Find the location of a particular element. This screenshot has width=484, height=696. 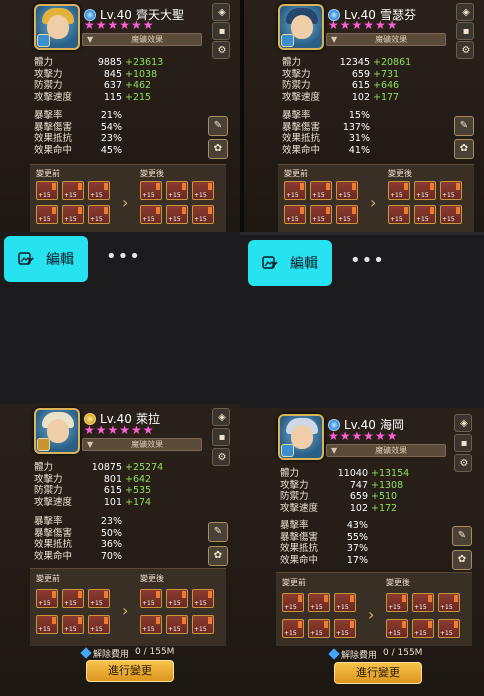

stat-accuracy: 效果命中 41% is located at coordinates (326, 150).